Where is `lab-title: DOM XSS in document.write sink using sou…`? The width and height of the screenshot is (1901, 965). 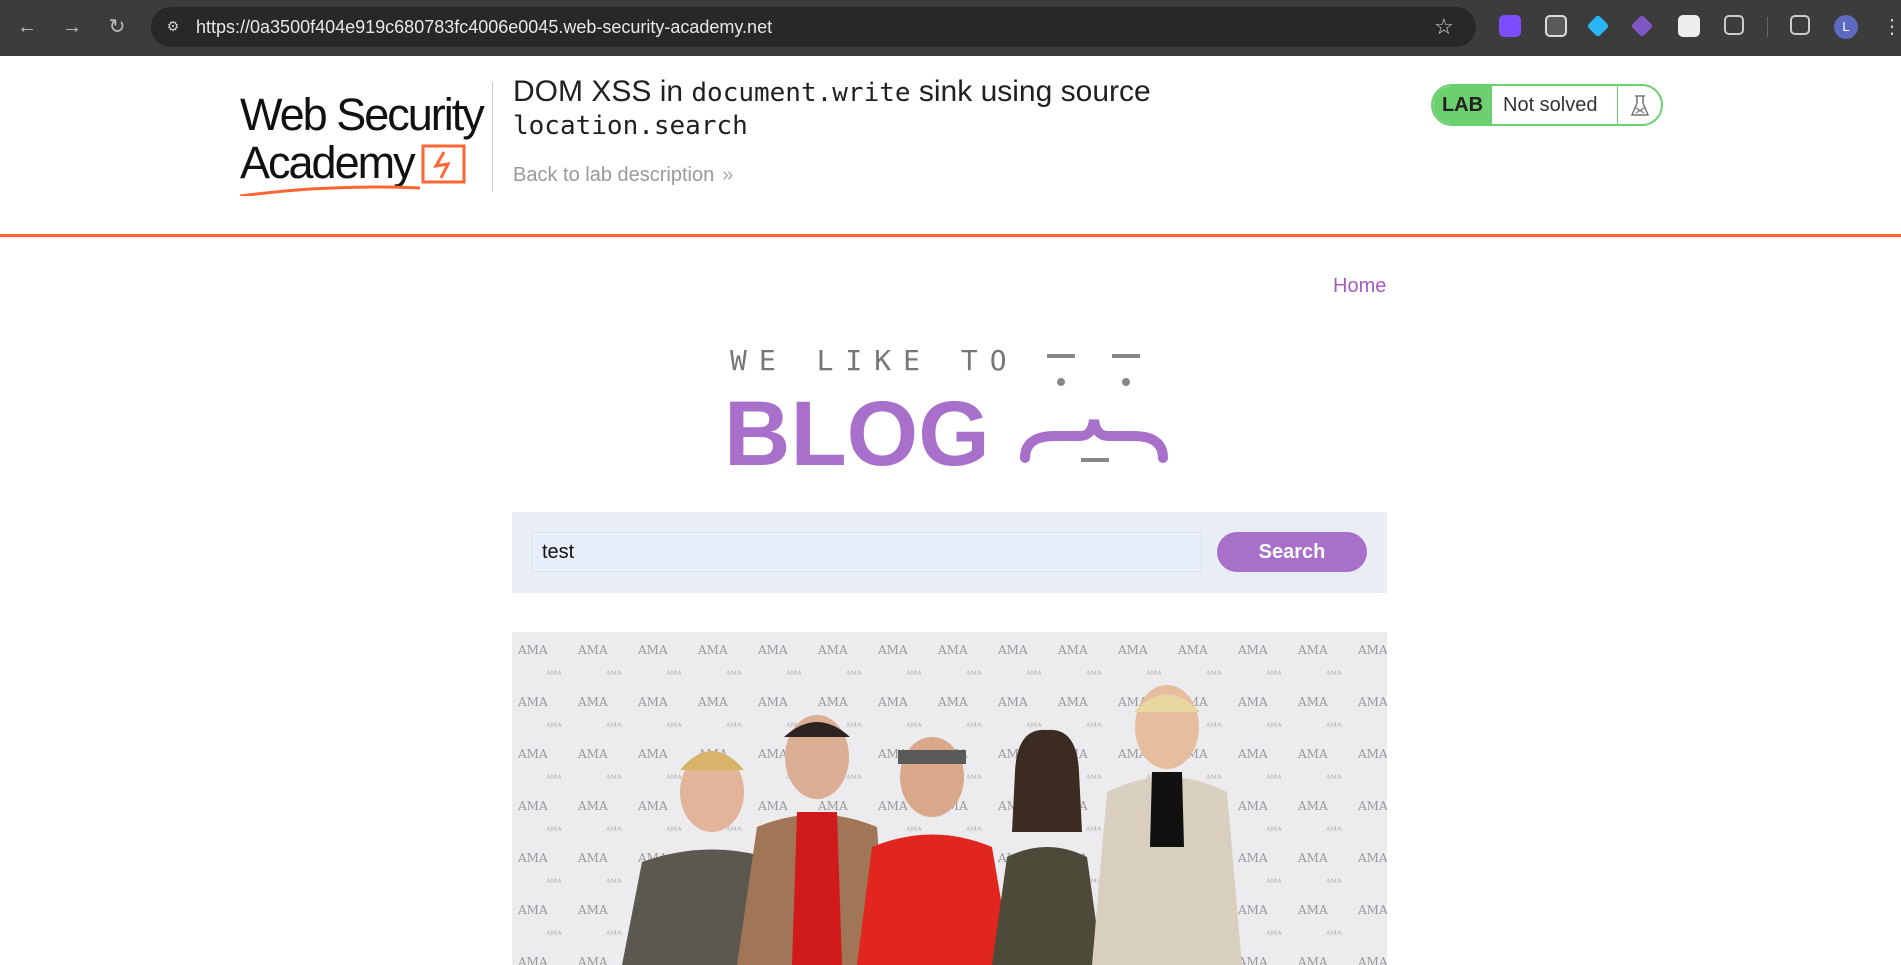 lab-title: DOM XSS in document.write sink using sou… is located at coordinates (863, 109).